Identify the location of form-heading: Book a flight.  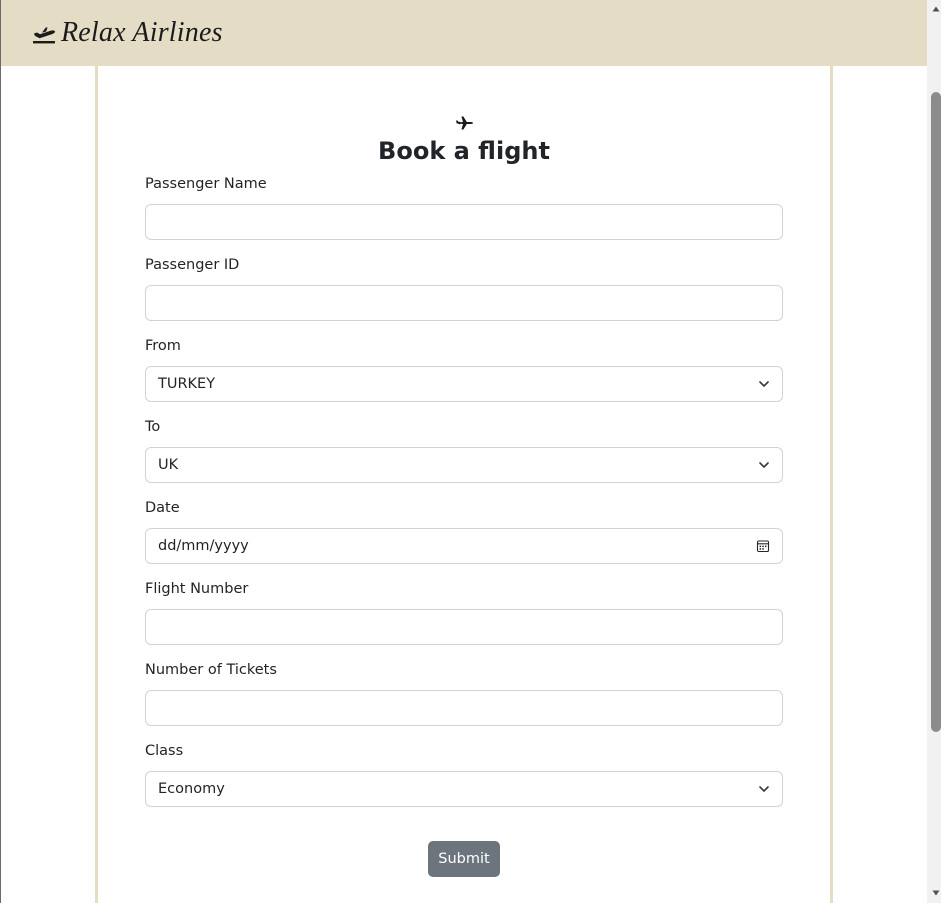
(464, 139).